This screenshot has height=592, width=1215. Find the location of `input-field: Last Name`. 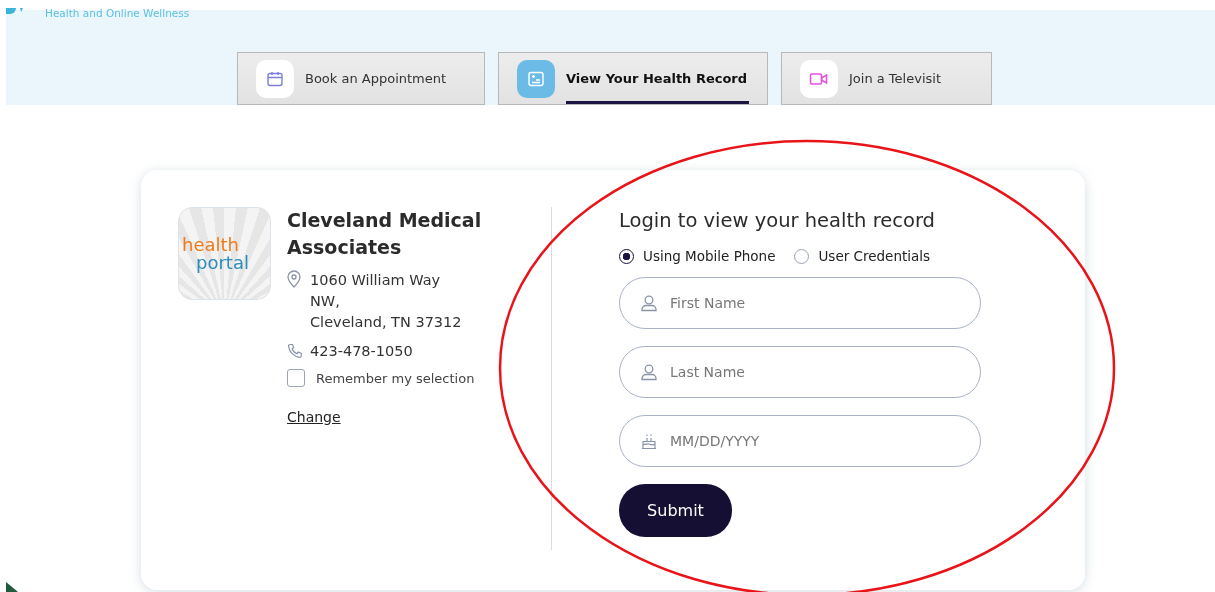

input-field: Last Name is located at coordinates (800, 372).